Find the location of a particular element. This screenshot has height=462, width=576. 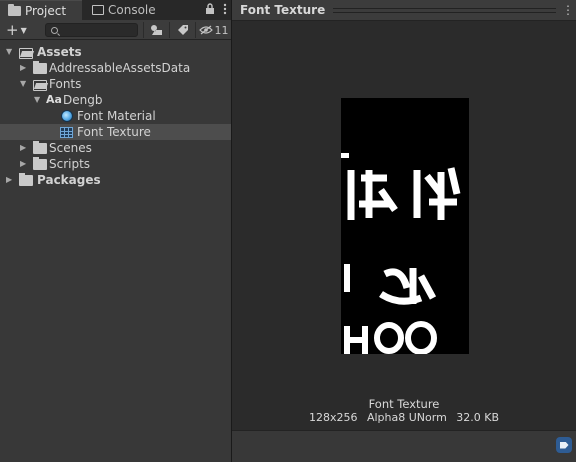

search-icon is located at coordinates (54, 30).